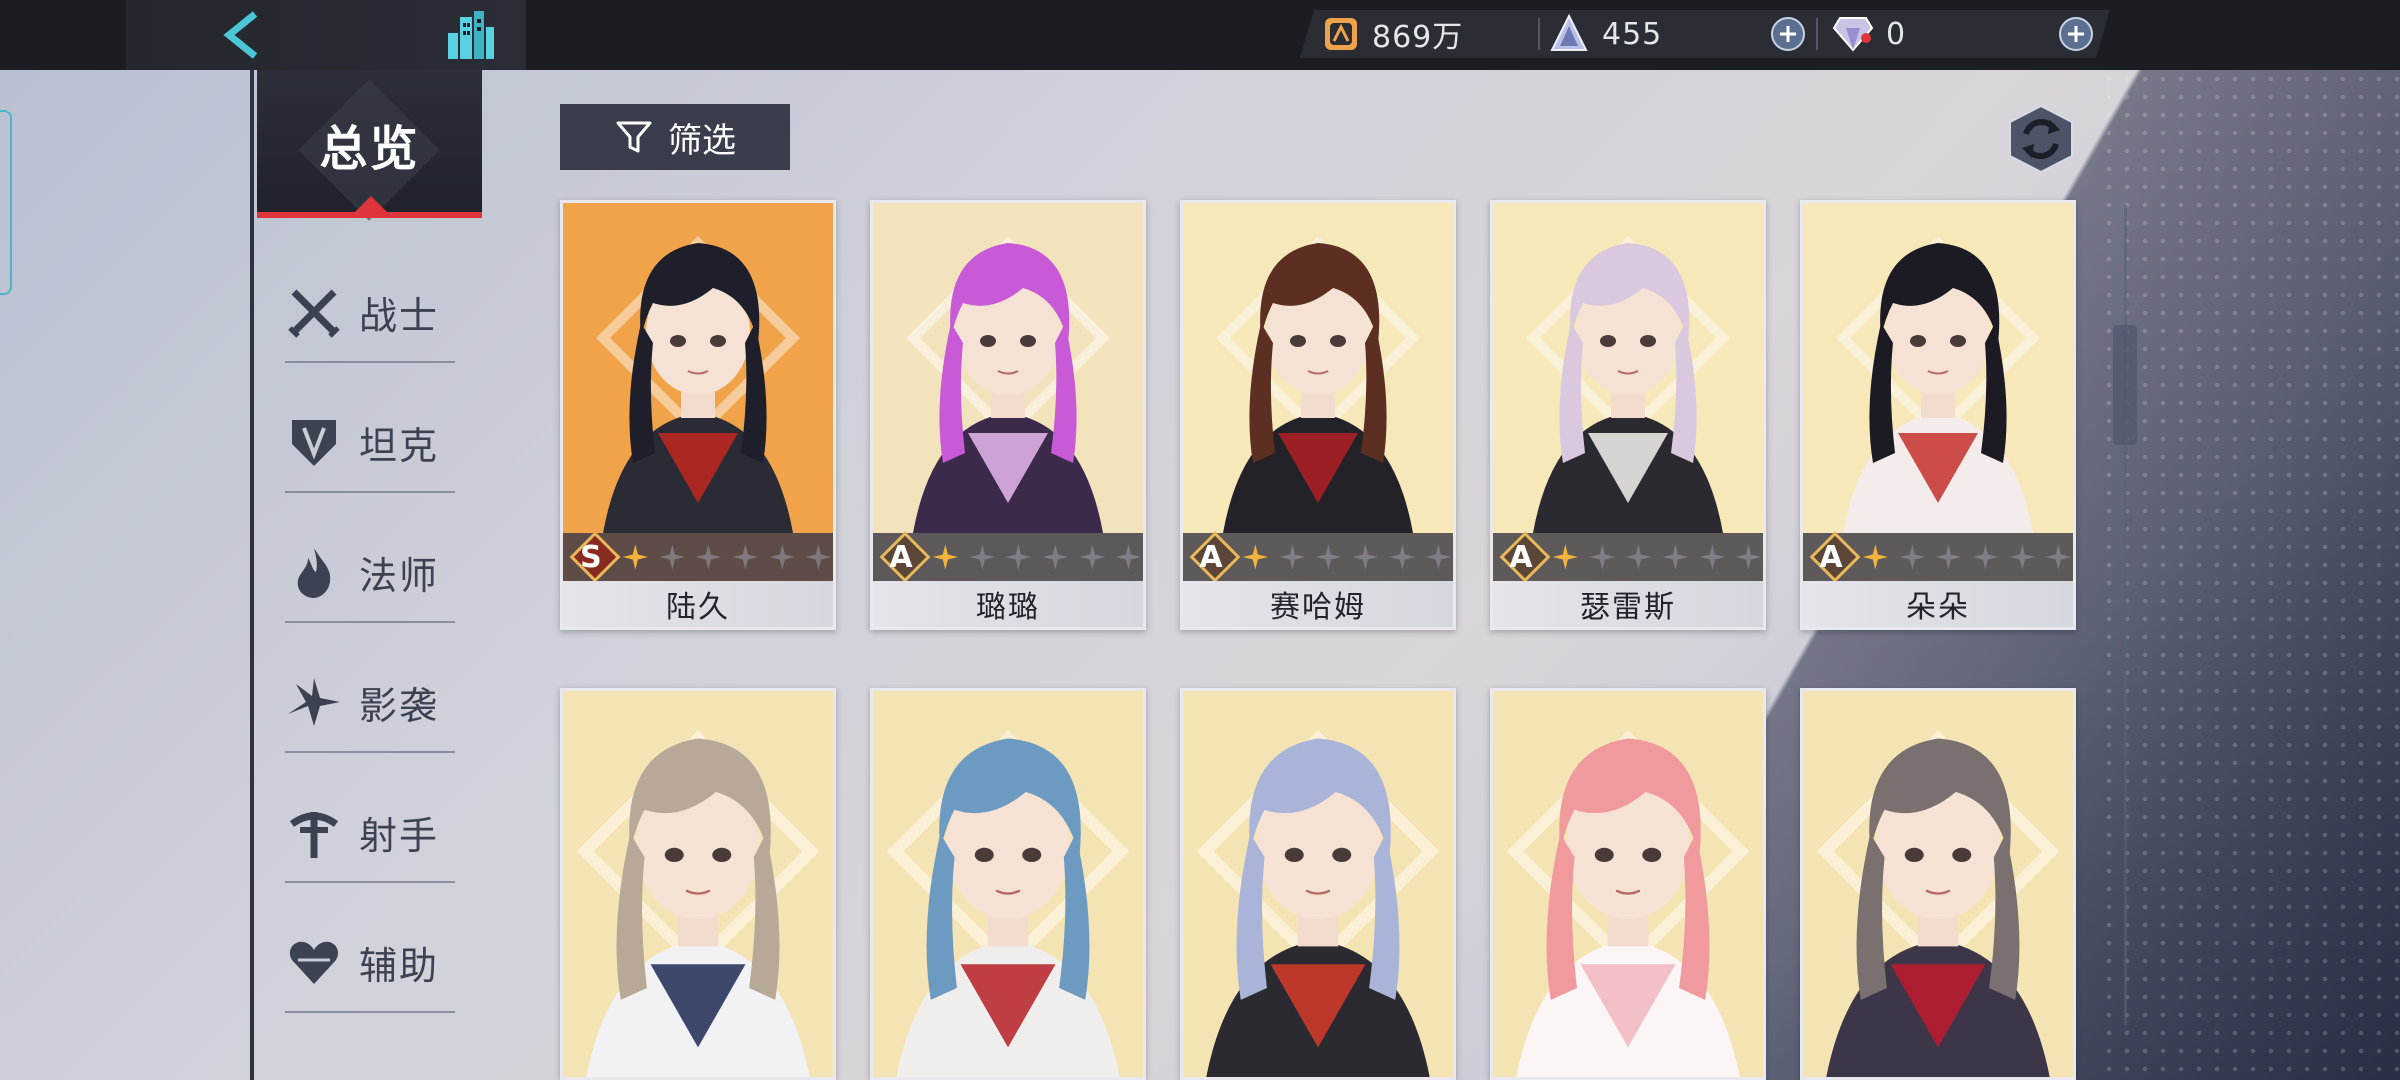  I want to click on city-button, so click(470, 35).